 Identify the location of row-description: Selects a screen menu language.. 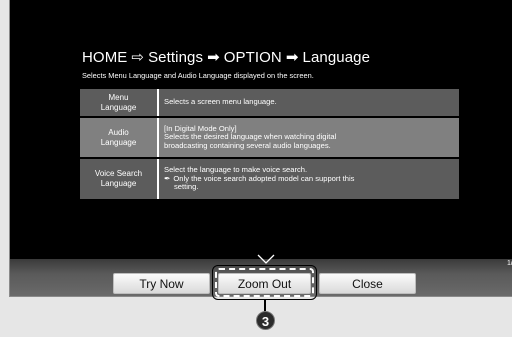
(309, 102).